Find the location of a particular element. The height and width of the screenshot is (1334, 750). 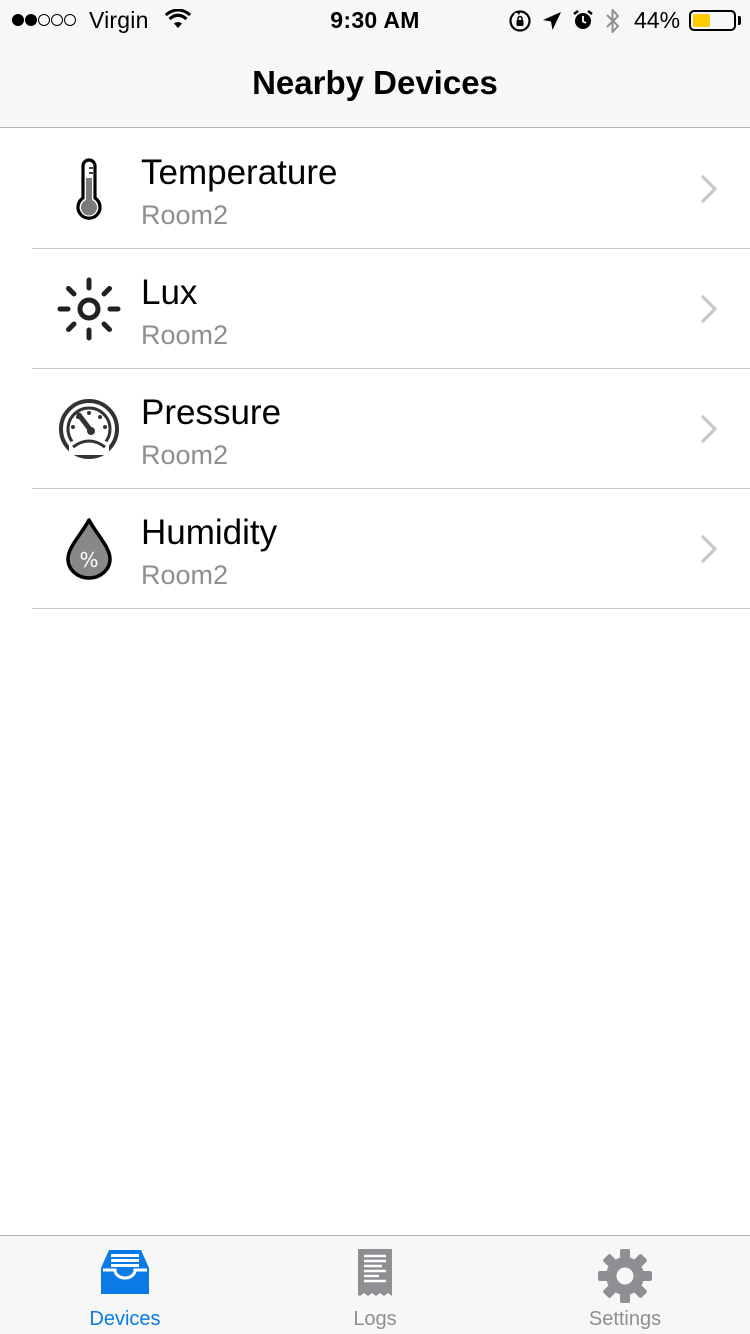

device-row-humidity: % Humidity Room2 is located at coordinates (375, 549).